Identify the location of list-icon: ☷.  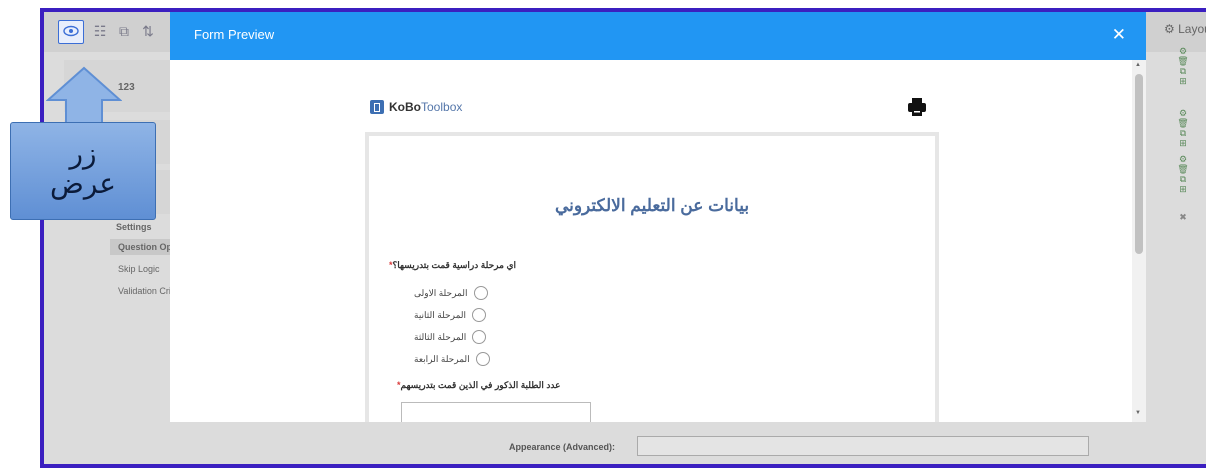
(100, 31).